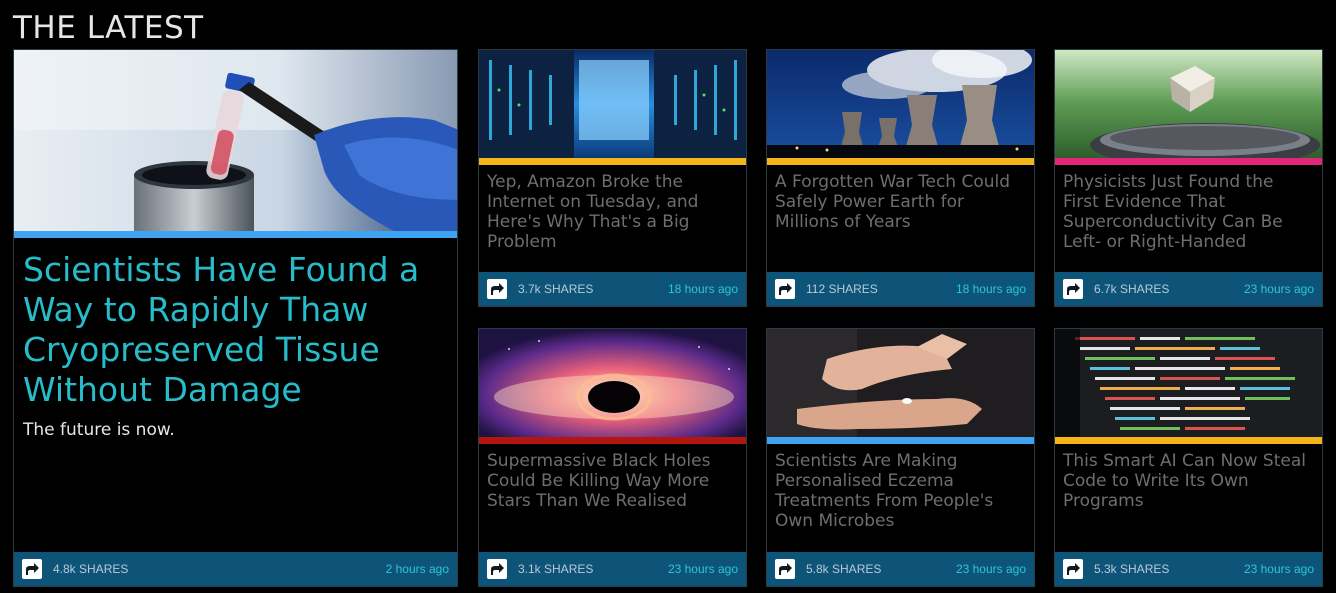 The image size is (1336, 593). Describe the element at coordinates (612, 104) in the screenshot. I see `server-room-image` at that location.